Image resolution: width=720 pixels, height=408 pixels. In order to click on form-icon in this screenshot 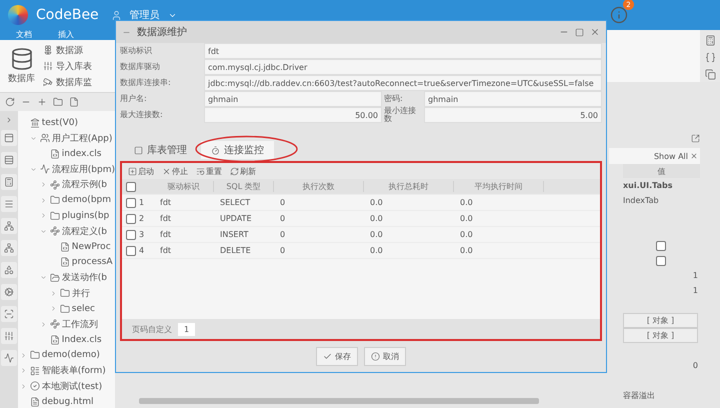, I will do `click(35, 371)`.